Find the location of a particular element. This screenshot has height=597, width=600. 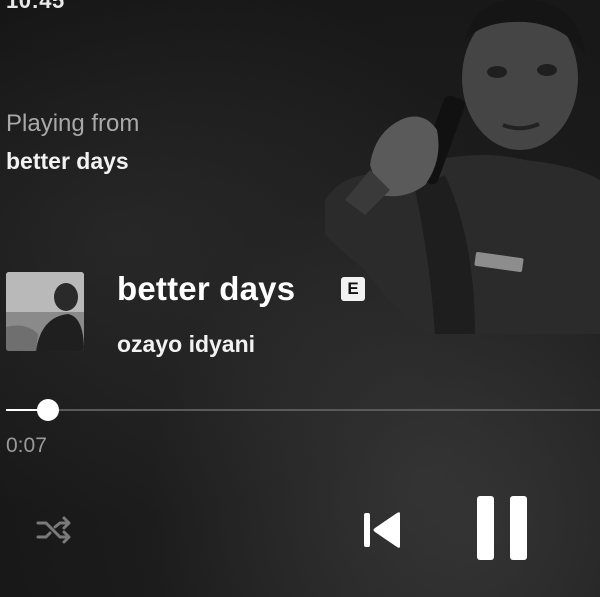

explicit-badge: E is located at coordinates (353, 289).